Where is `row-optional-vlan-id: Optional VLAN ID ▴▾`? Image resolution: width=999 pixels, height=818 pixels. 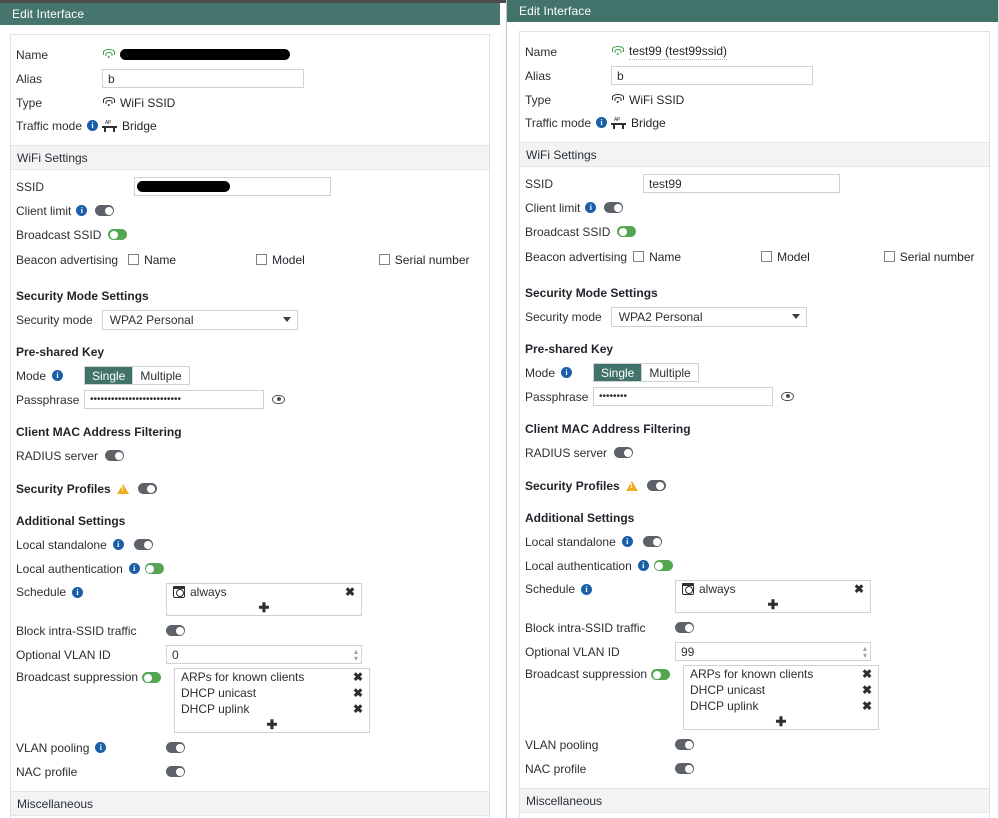 row-optional-vlan-id: Optional VLAN ID ▴▾ is located at coordinates (754, 651).